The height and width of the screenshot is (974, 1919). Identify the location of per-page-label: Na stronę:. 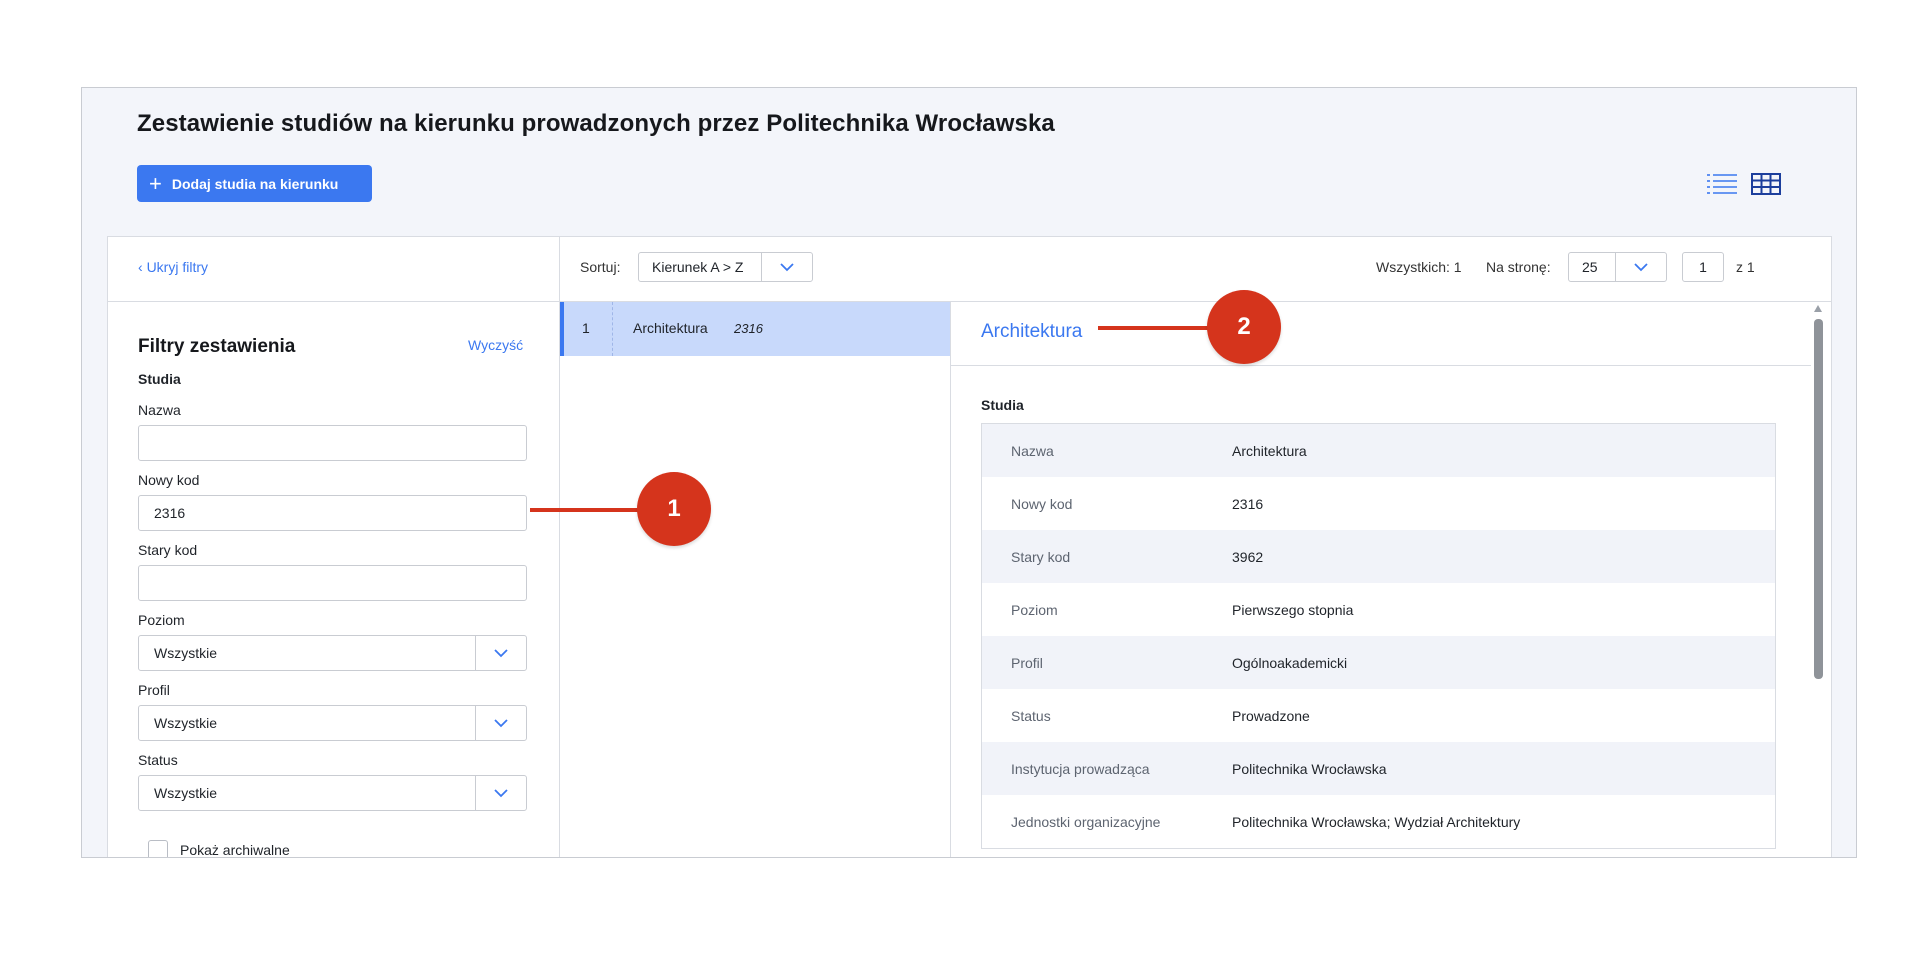
(1518, 267).